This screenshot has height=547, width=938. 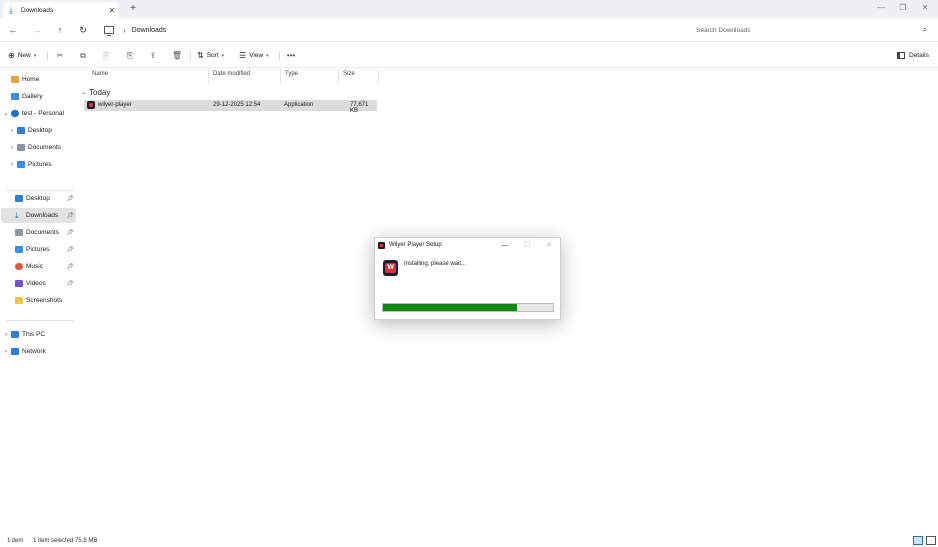 What do you see at coordinates (450, 307) in the screenshot?
I see `progress-fill` at bounding box center [450, 307].